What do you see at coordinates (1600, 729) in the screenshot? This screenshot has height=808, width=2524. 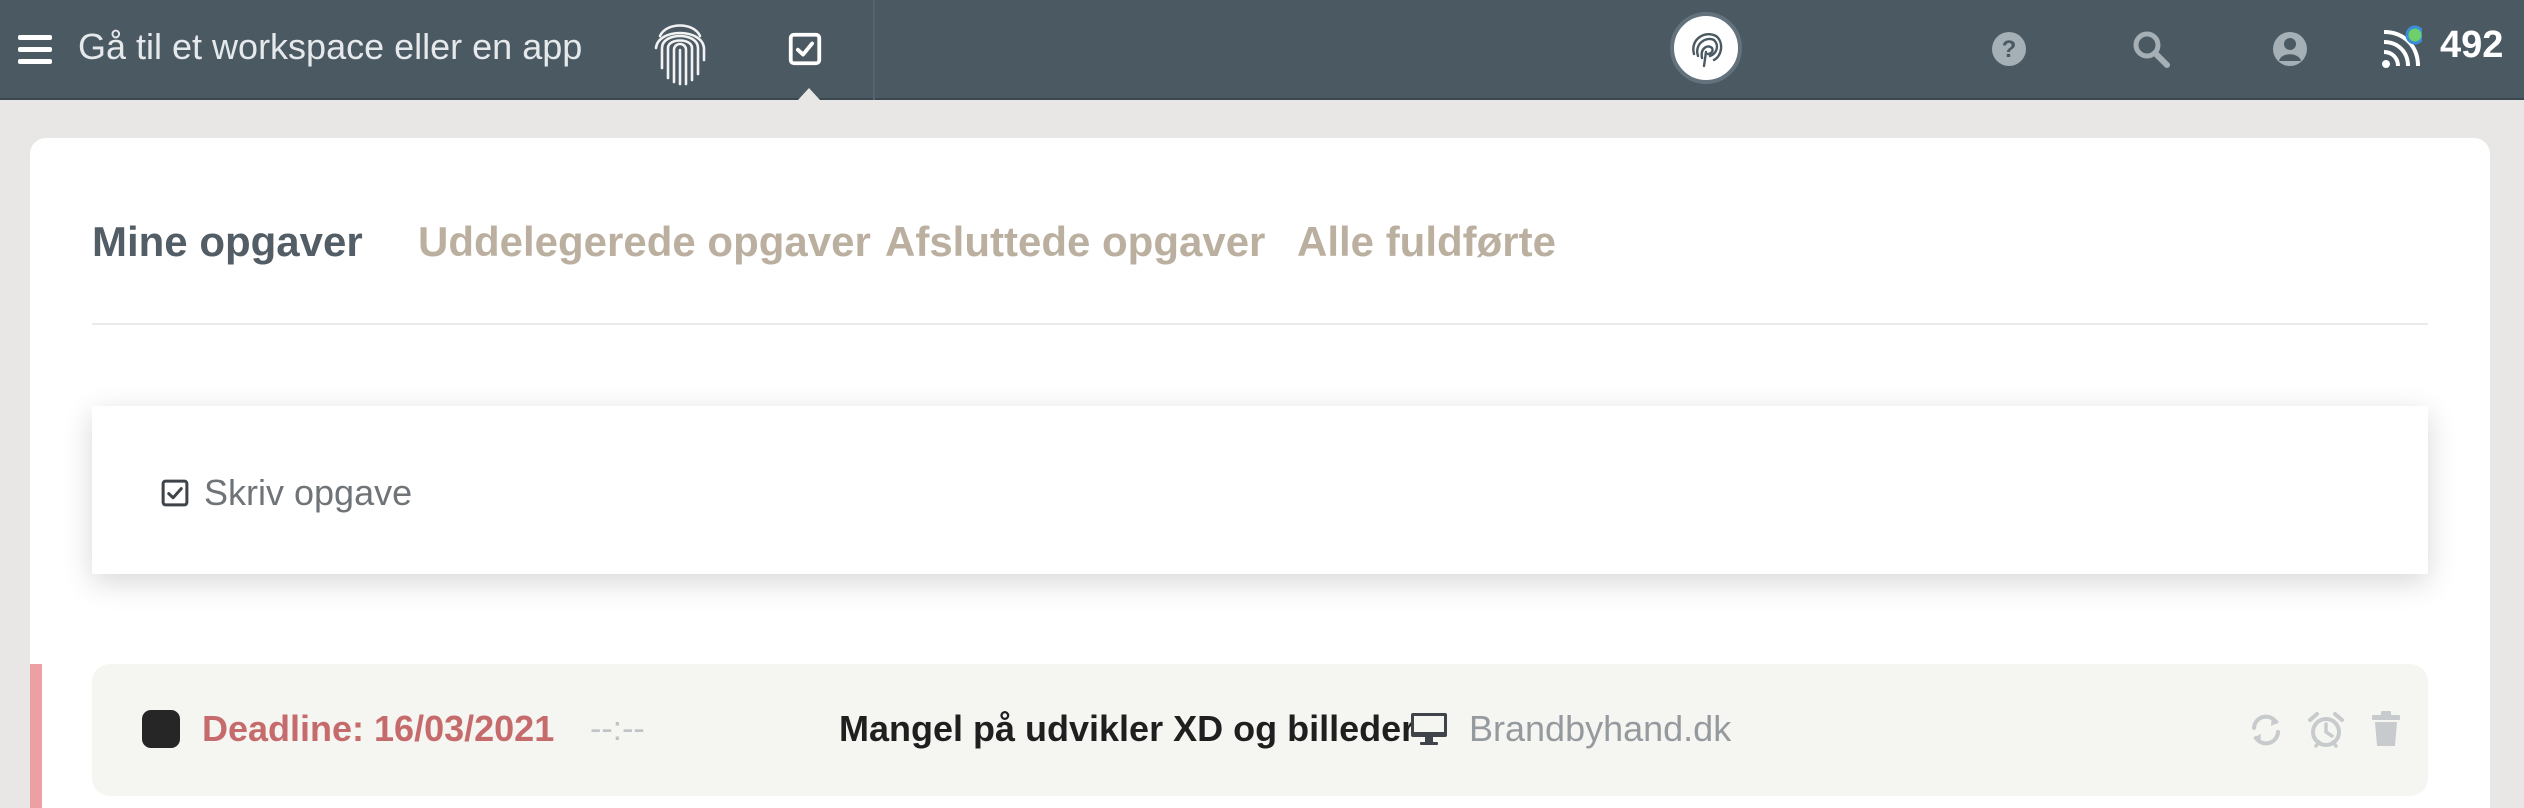 I see `task-project-link: Brandbyhand.dk` at bounding box center [1600, 729].